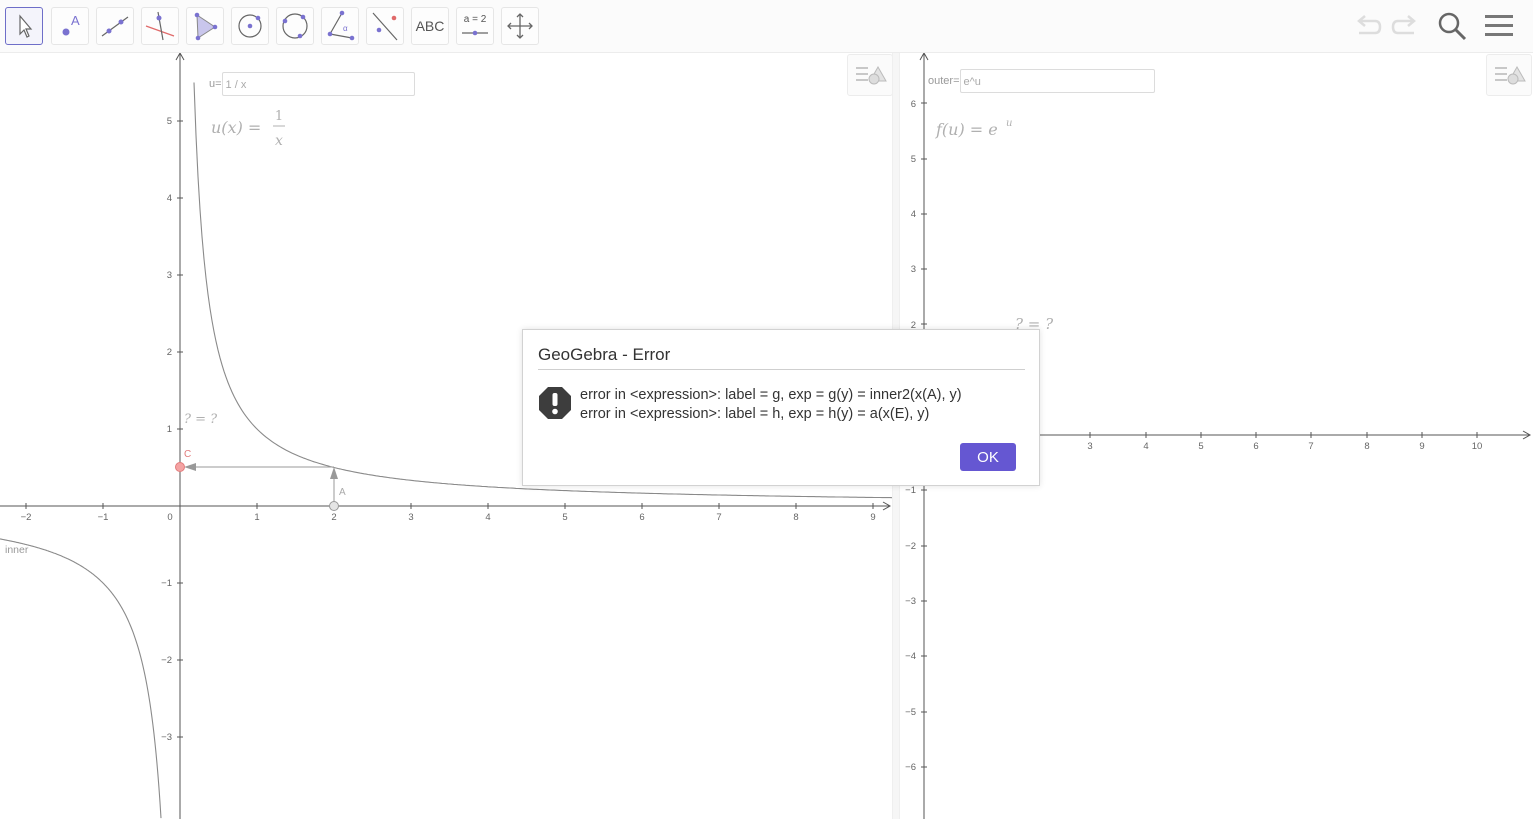 The image size is (1533, 819). I want to click on formula-f-u: f(u) = e, so click(966, 129).